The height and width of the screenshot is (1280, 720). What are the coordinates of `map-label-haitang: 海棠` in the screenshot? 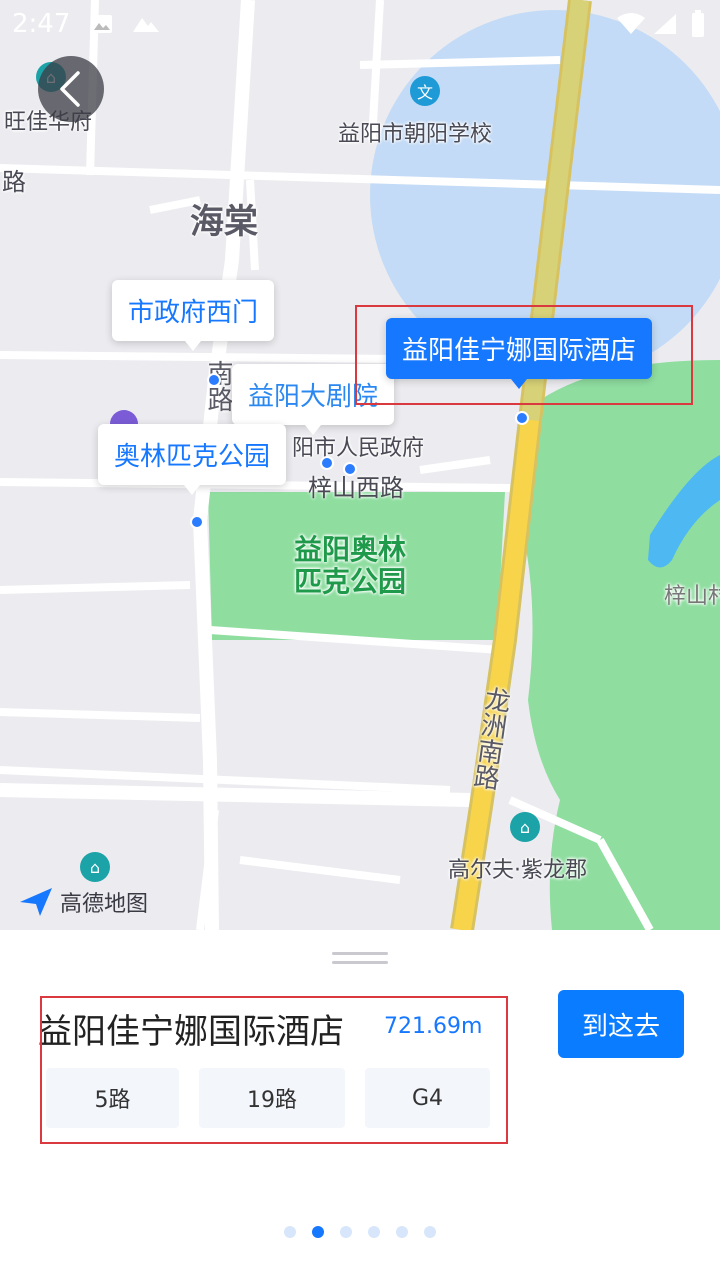 It's located at (224, 222).